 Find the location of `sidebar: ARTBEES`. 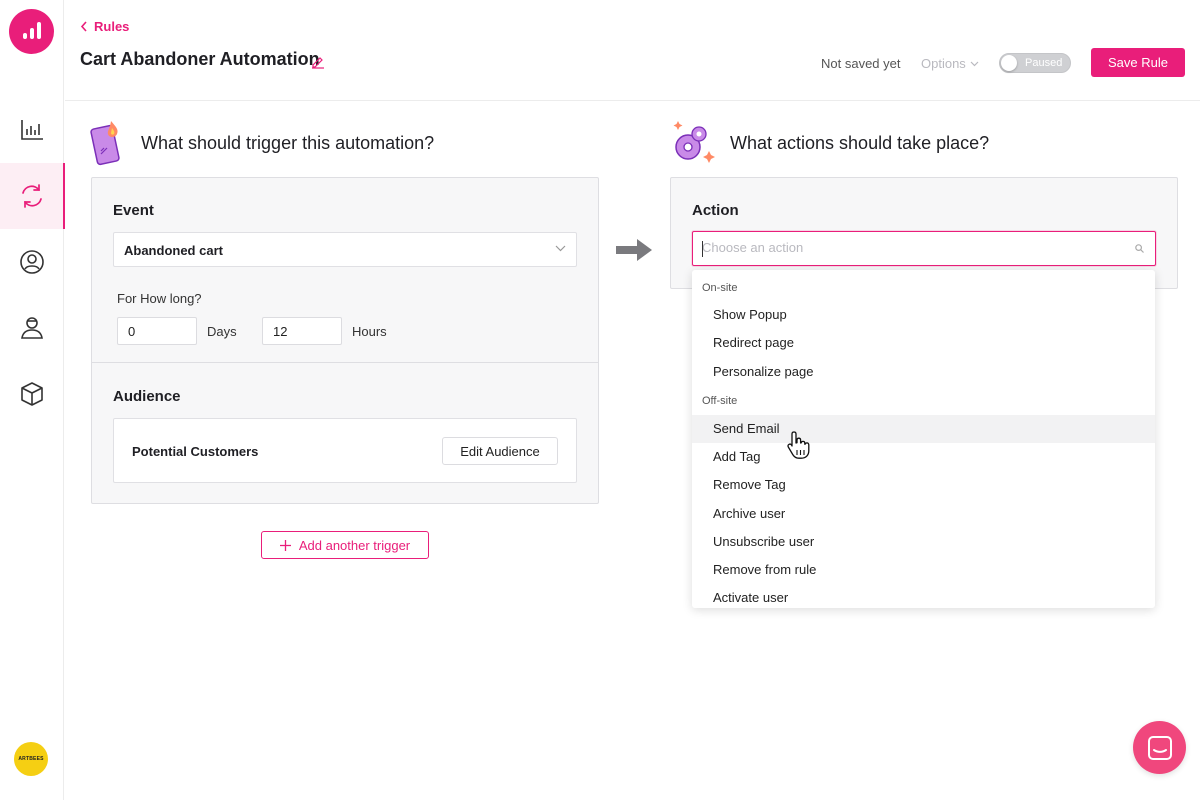

sidebar: ARTBEES is located at coordinates (32, 400).